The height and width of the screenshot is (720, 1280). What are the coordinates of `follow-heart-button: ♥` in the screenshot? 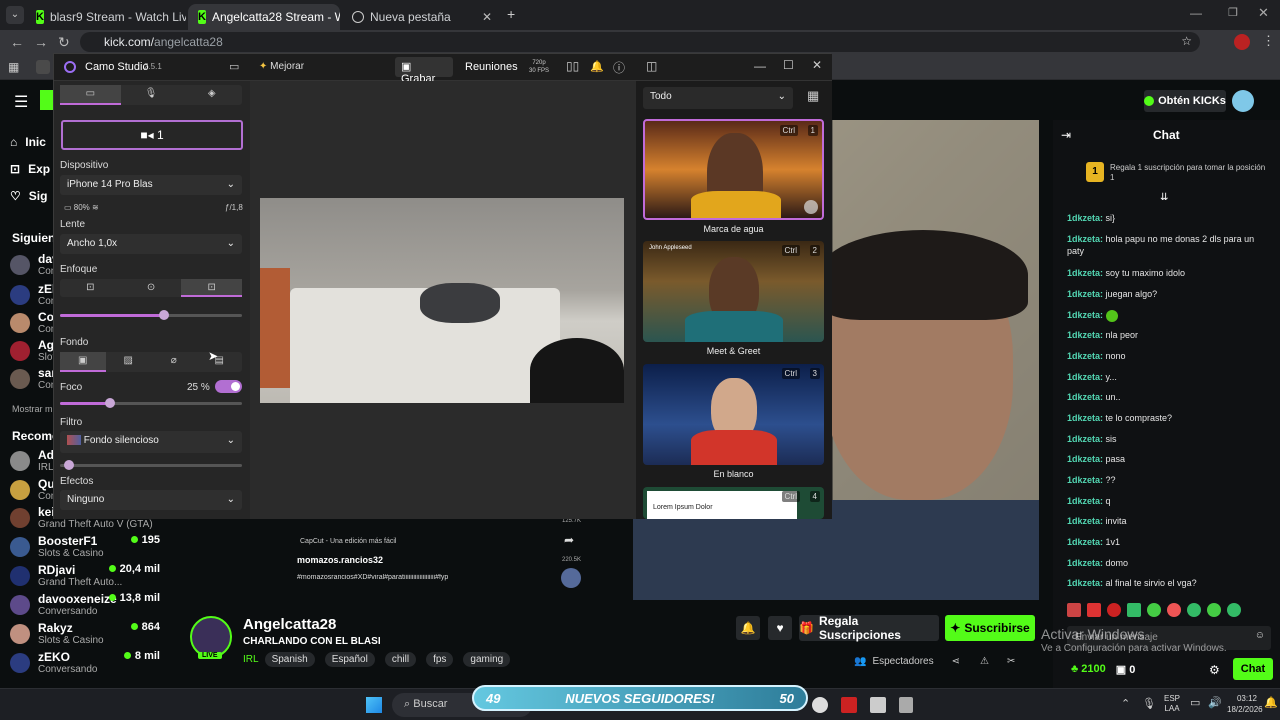 It's located at (780, 628).